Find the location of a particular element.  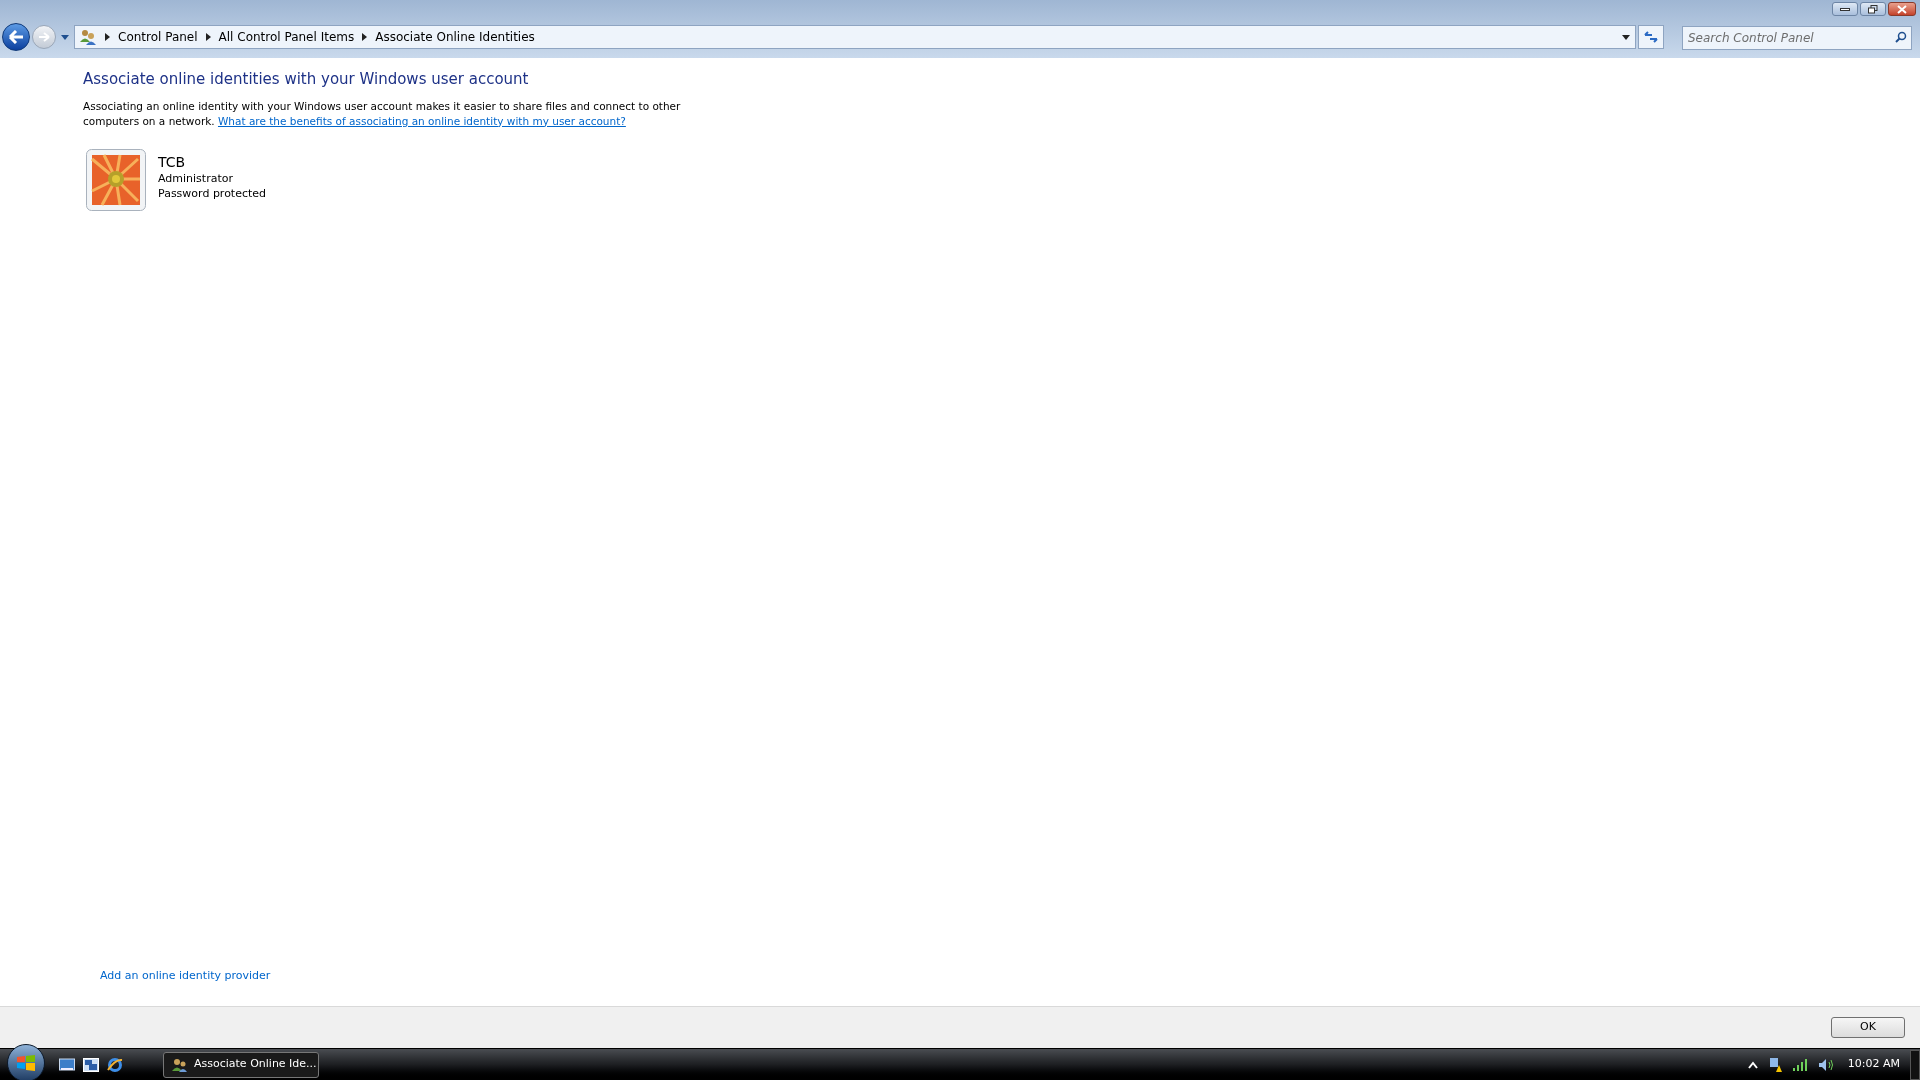

window-switch-icon is located at coordinates (91, 1064).